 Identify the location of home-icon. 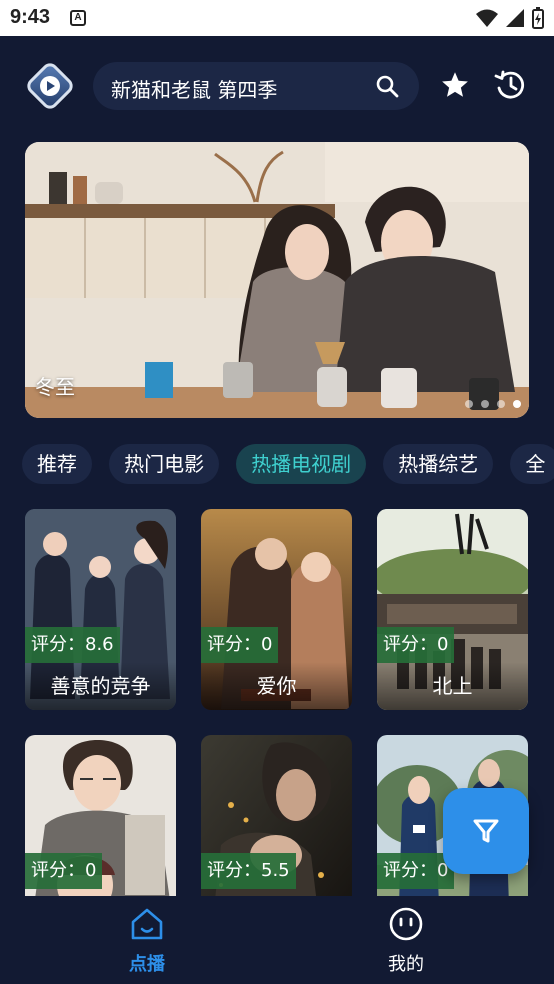
(147, 924).